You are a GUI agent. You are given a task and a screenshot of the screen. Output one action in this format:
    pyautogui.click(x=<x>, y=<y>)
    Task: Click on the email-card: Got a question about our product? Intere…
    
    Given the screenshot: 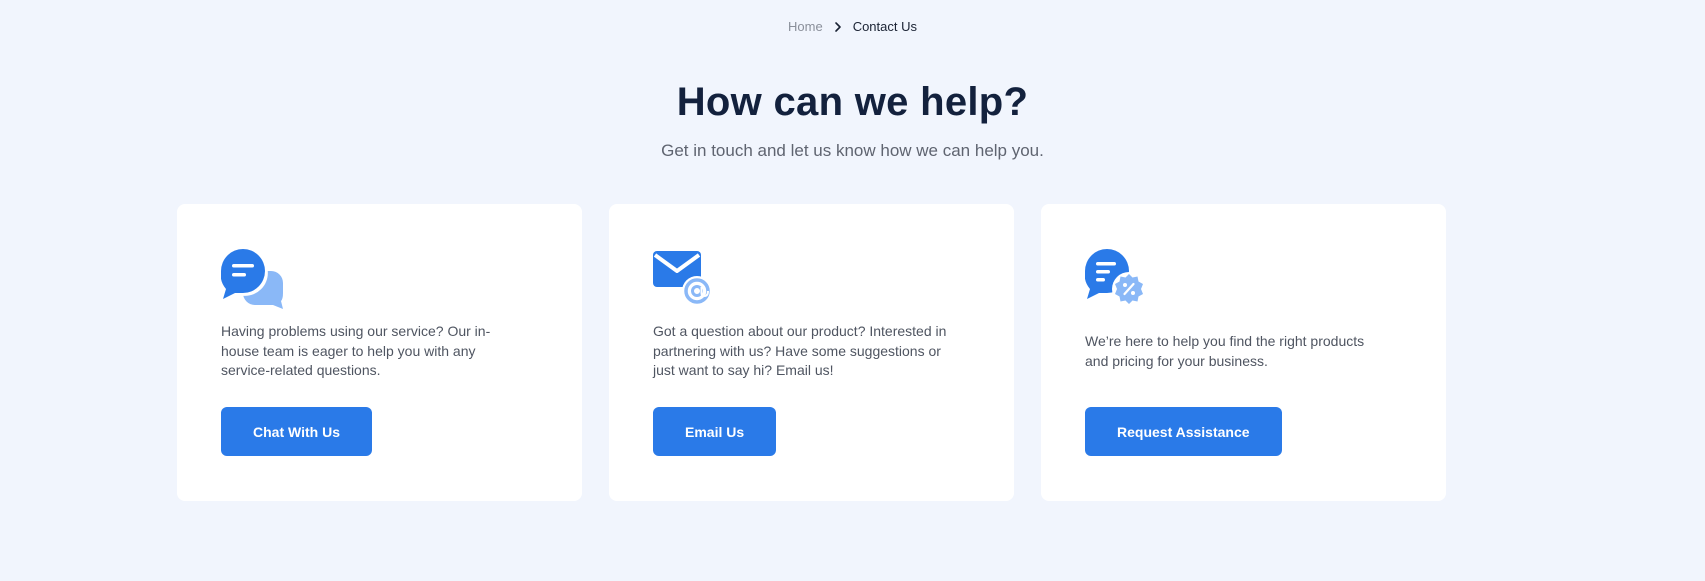 What is the action you would take?
    pyautogui.click(x=811, y=352)
    